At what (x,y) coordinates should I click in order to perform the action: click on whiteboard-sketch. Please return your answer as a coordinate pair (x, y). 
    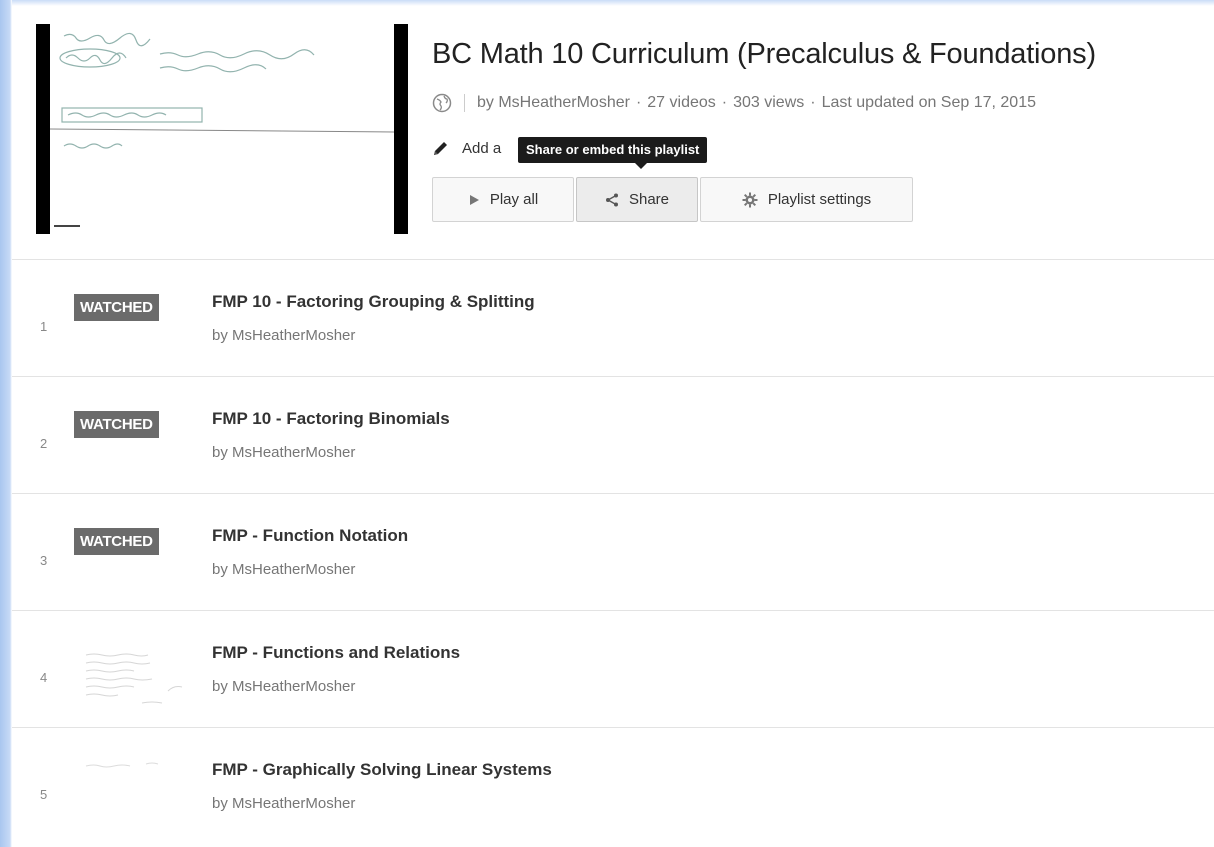
    Looking at the image, I should click on (222, 129).